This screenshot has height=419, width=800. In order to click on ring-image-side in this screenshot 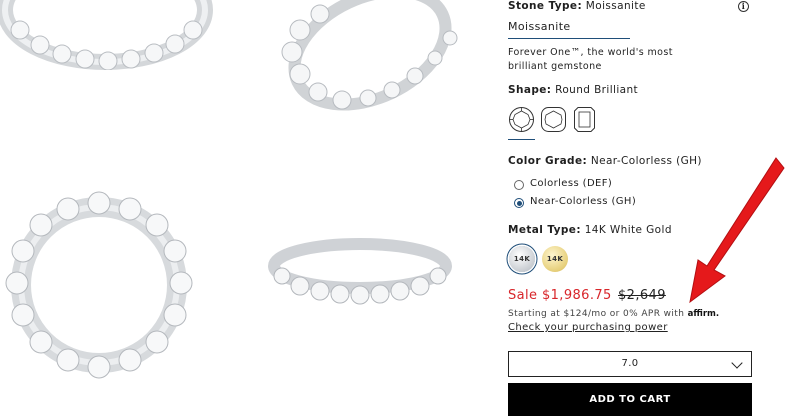, I will do `click(107, 35)`.